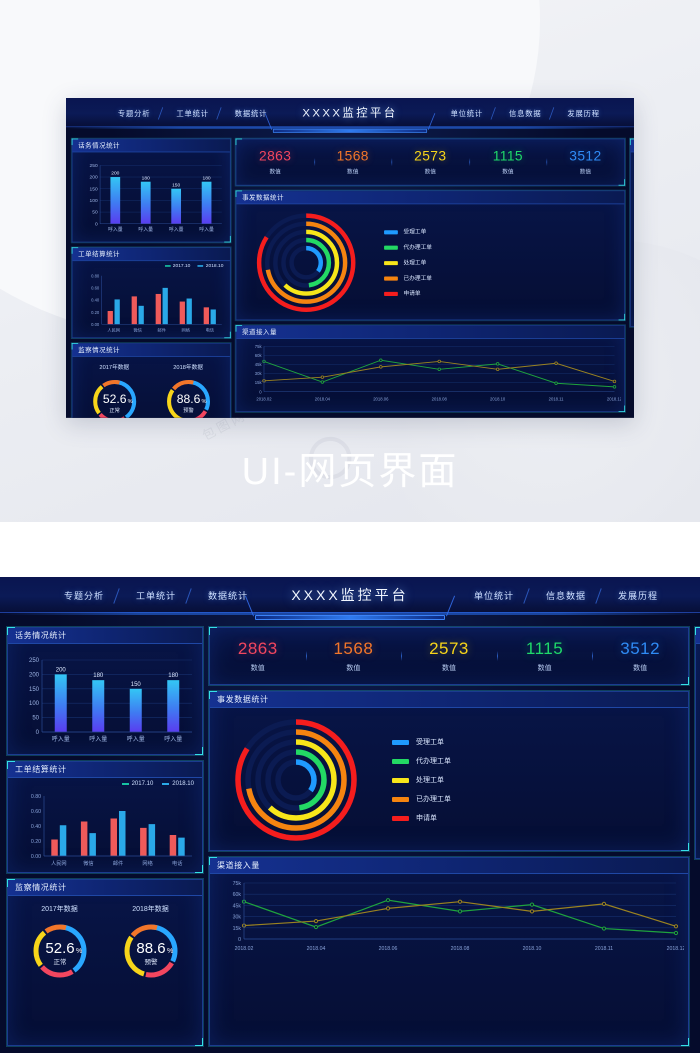 The height and width of the screenshot is (1053, 700). What do you see at coordinates (430, 332) in the screenshot?
I see `panel-header: 渠道接入量` at bounding box center [430, 332].